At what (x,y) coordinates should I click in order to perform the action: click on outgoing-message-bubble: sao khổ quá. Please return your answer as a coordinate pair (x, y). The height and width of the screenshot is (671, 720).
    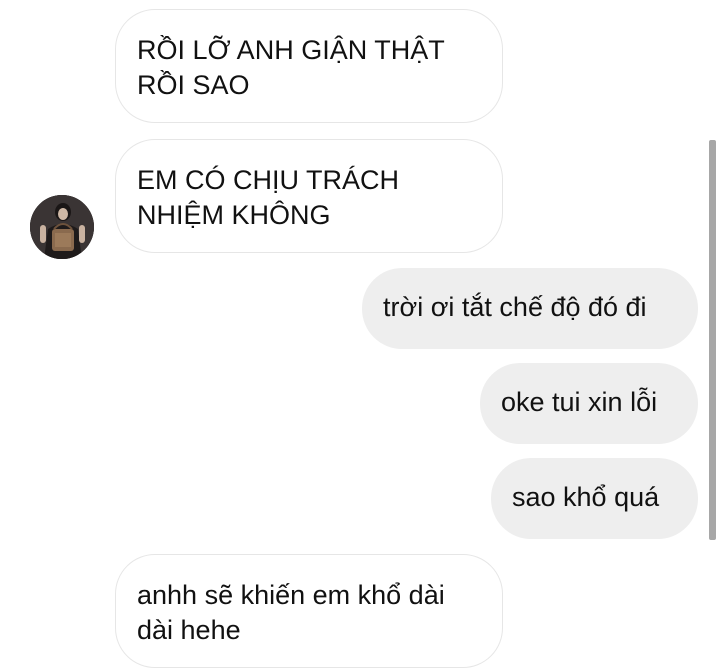
    Looking at the image, I should click on (594, 498).